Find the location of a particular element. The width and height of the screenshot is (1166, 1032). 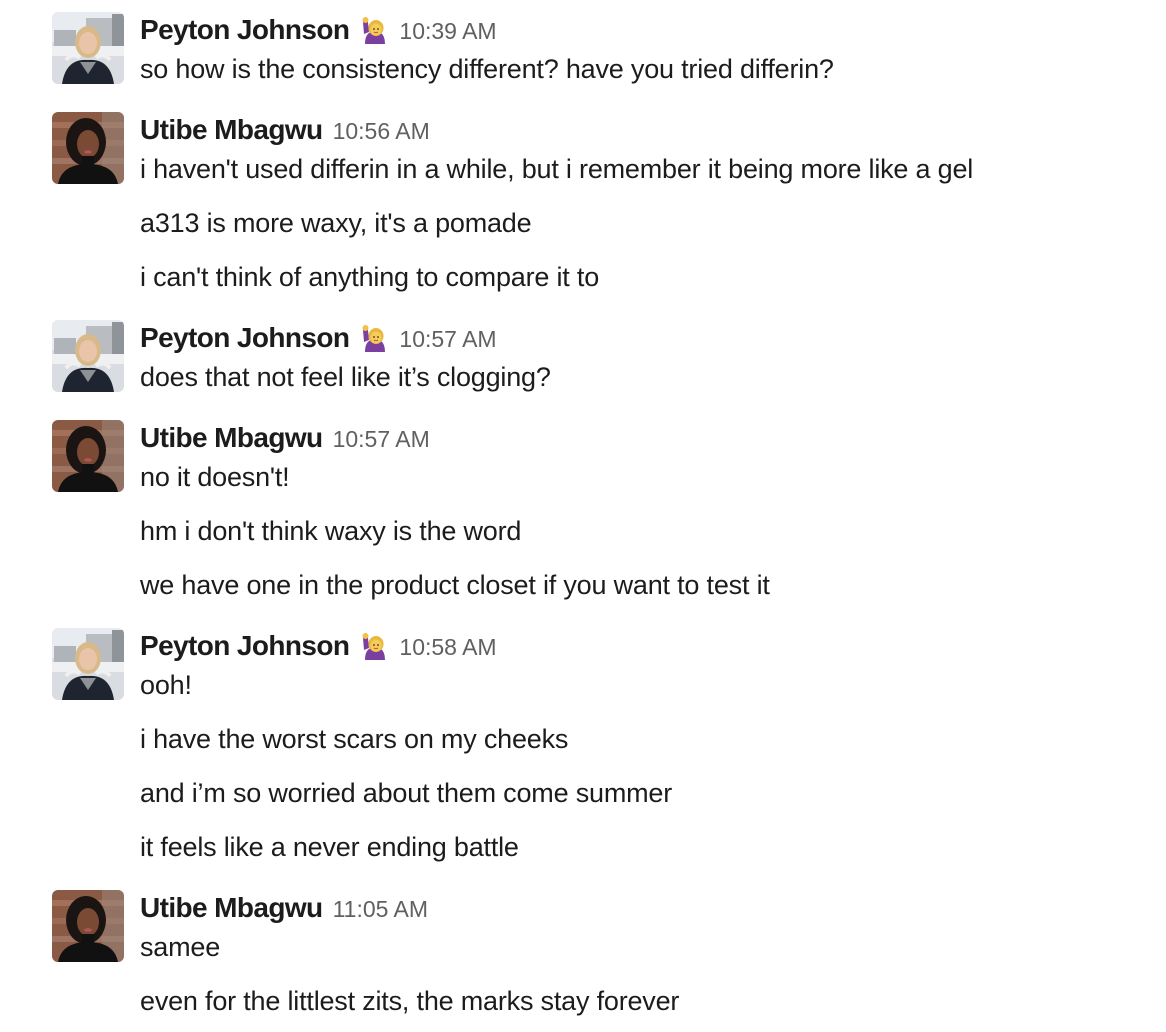

message-header: Utibe Mbagwu 11:05 AM is located at coordinates (284, 908).